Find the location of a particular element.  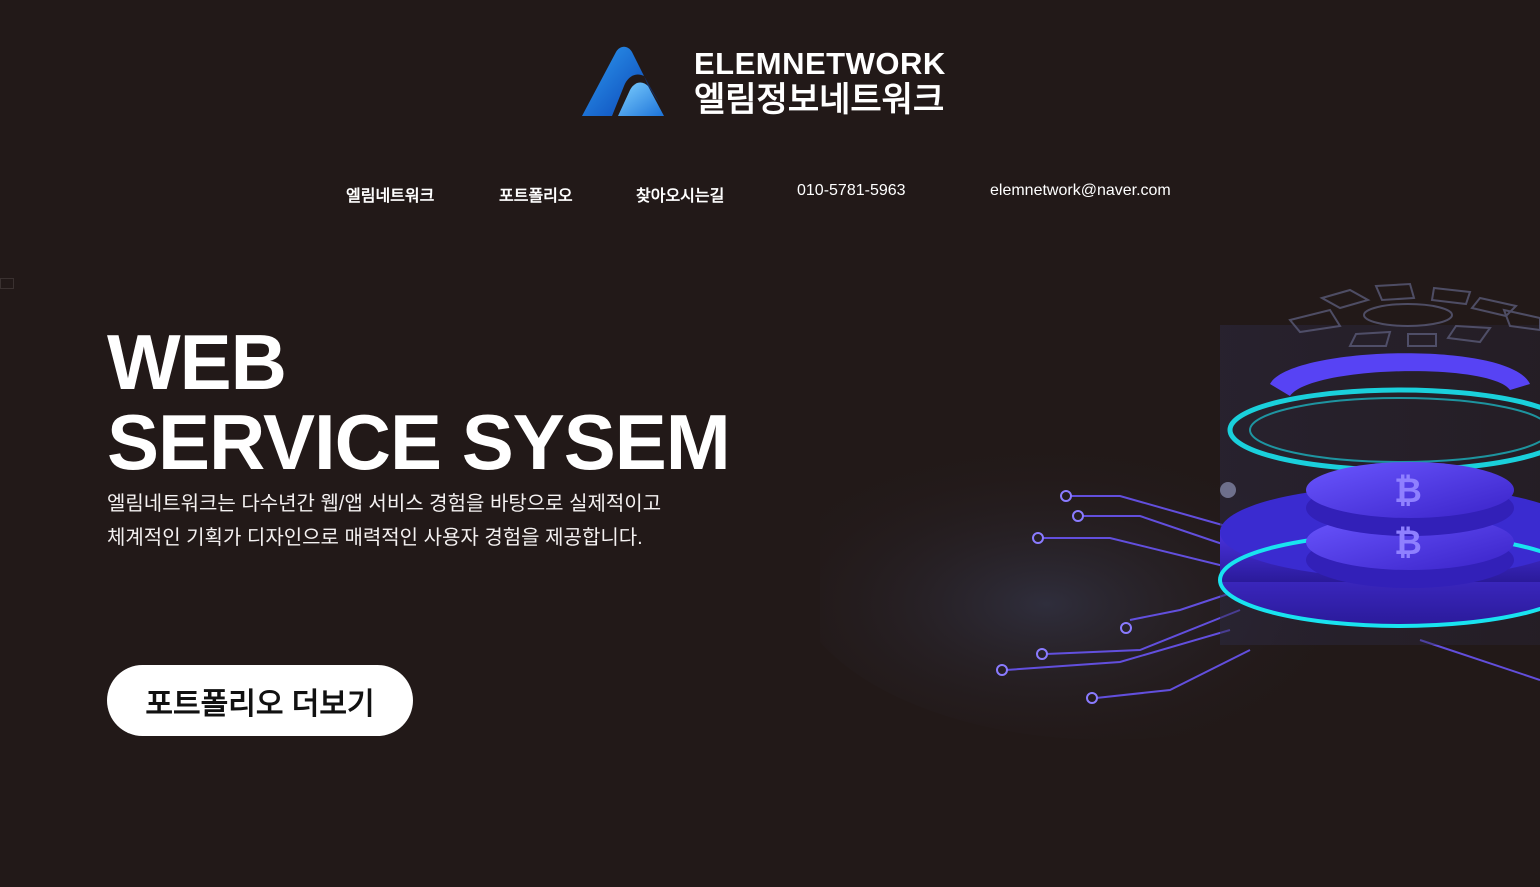

nav-item-company: 엘림네트워크 is located at coordinates (390, 194).